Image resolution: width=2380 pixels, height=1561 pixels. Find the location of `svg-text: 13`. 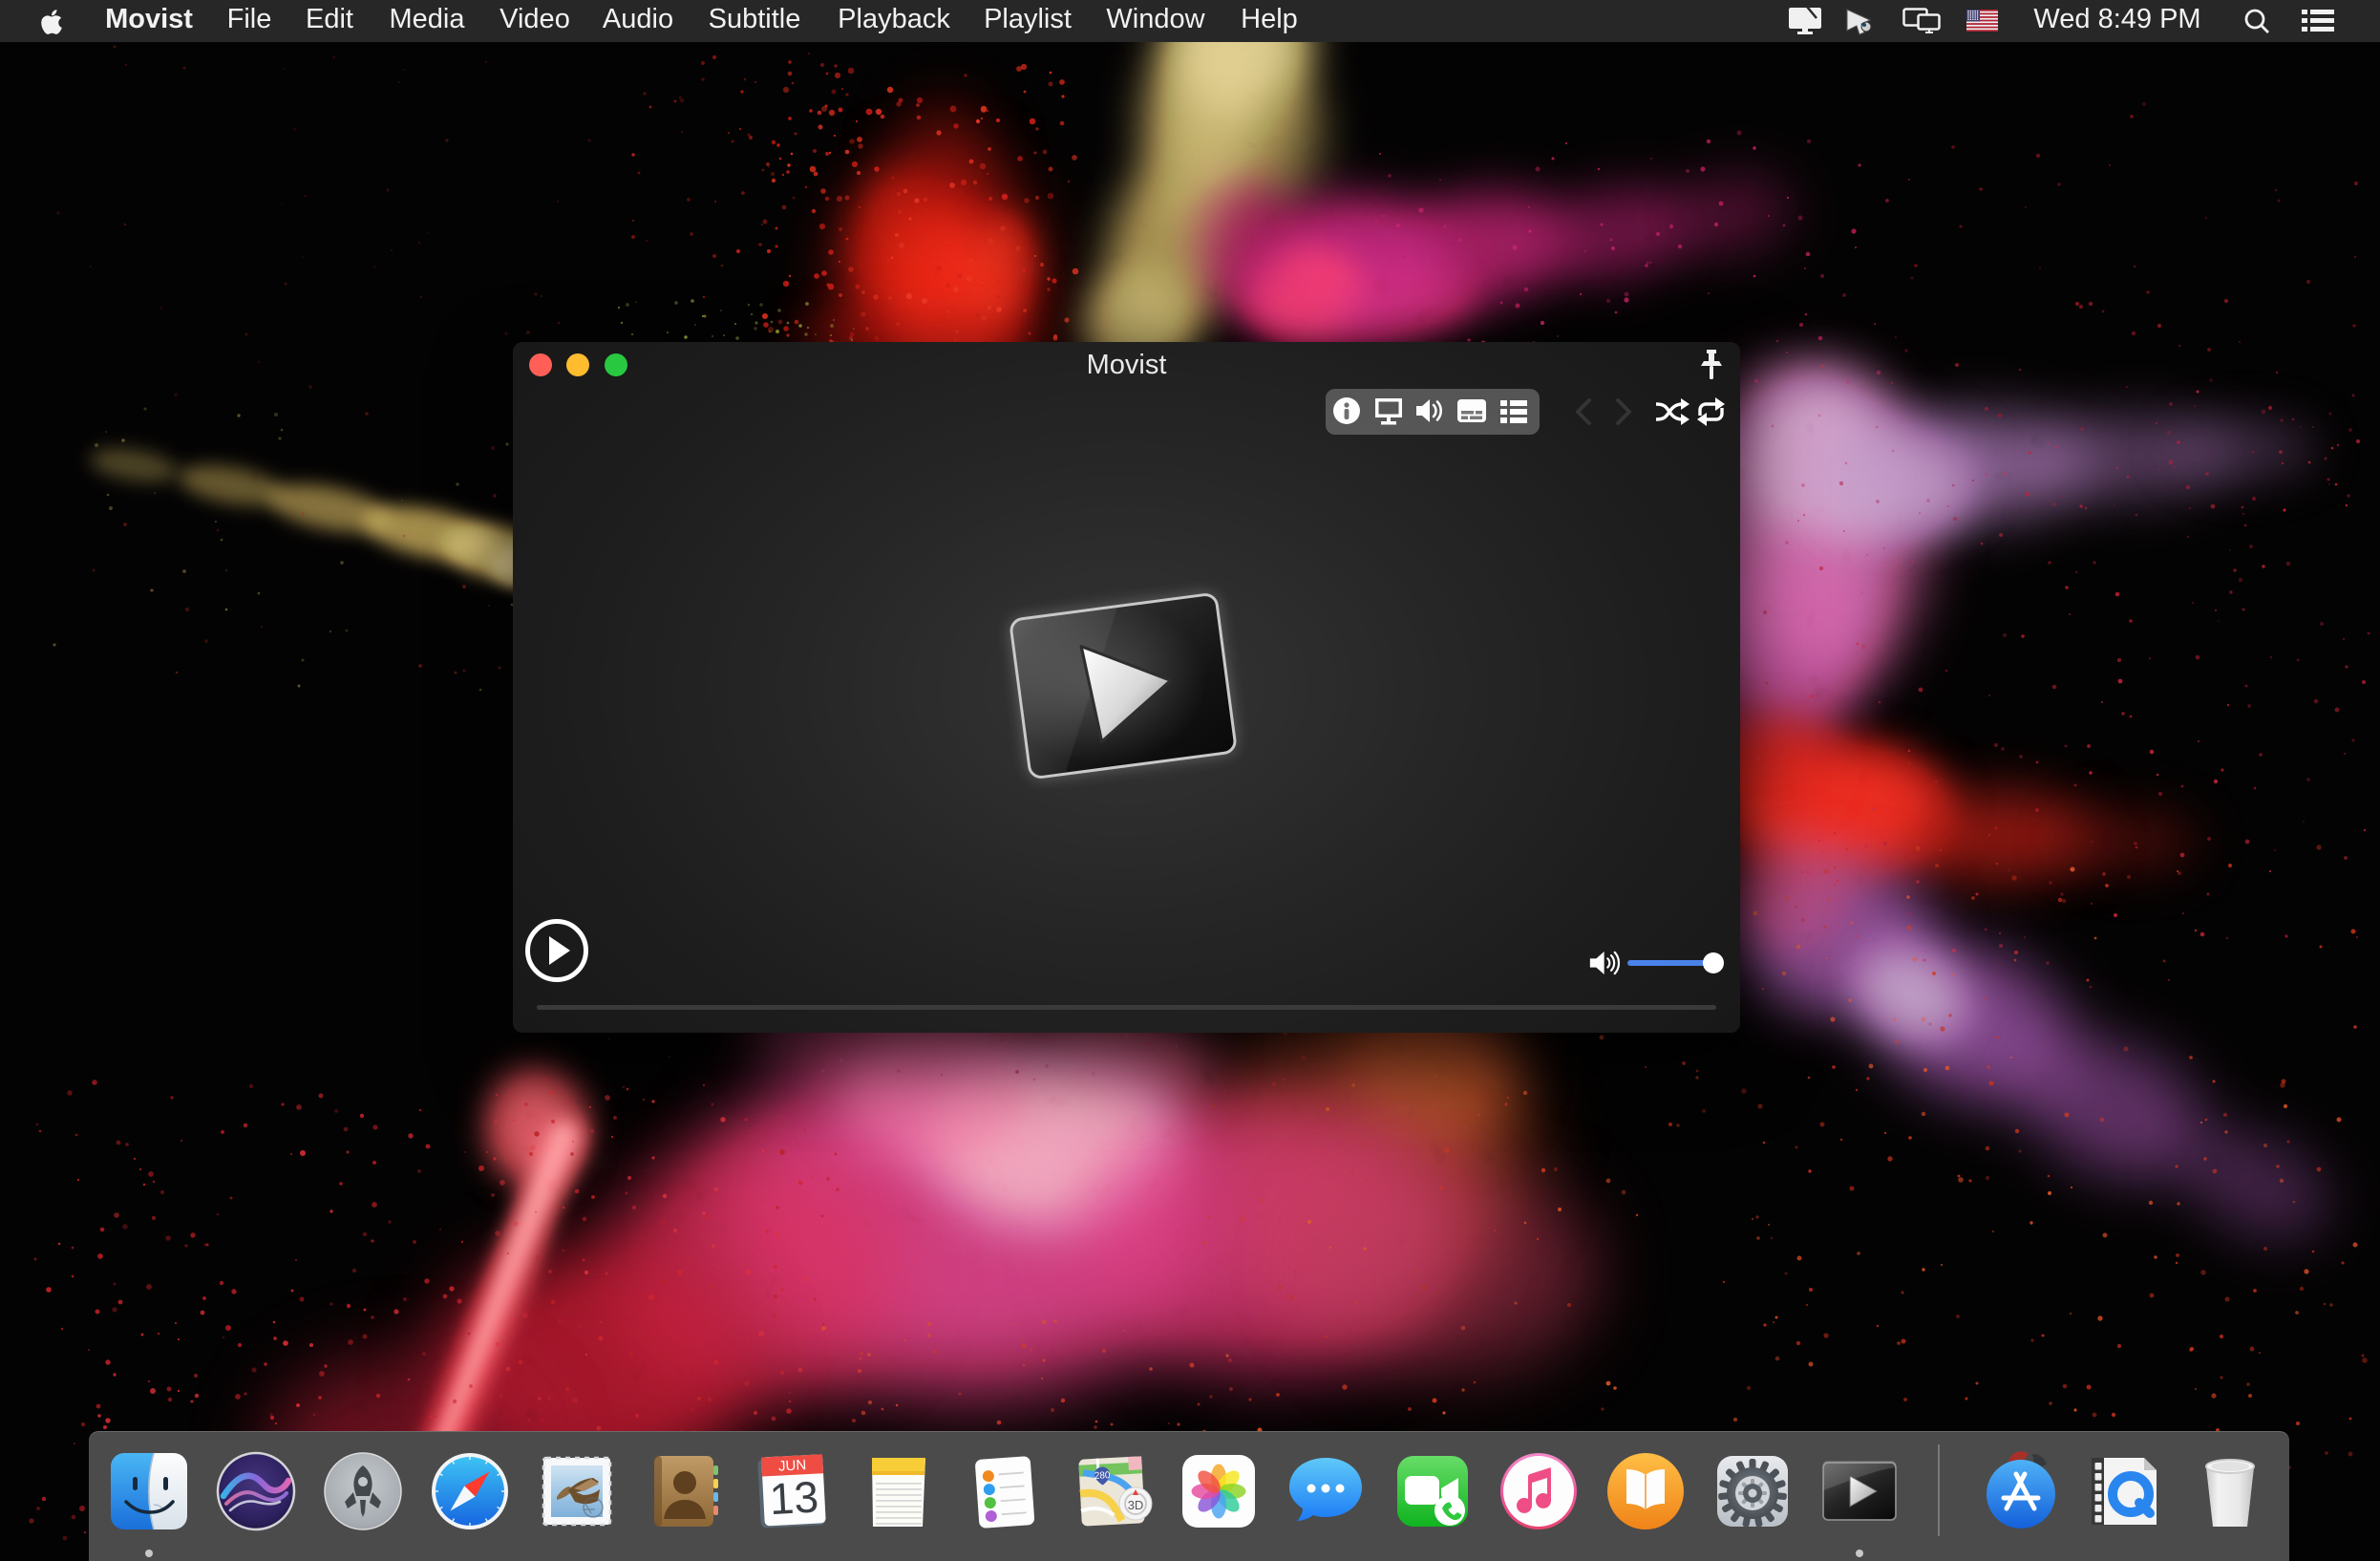

svg-text: 13 is located at coordinates (793, 1498).